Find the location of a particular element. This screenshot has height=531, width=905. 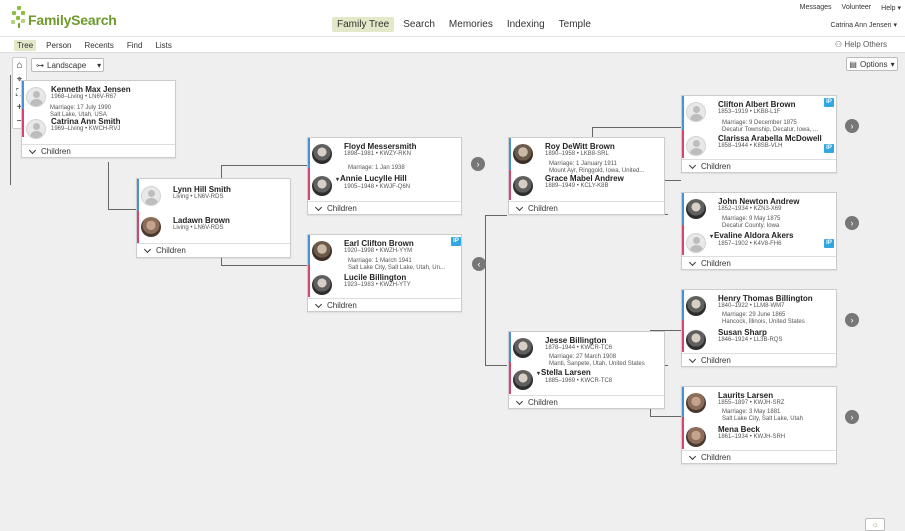

subnav-tree: Tree is located at coordinates (25, 45).